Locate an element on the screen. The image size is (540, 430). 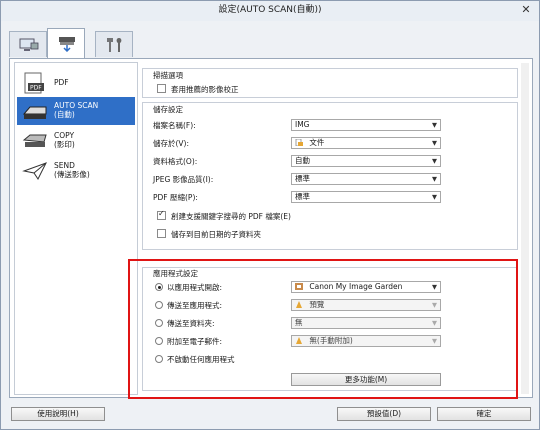
jpeg-quality-select: 標準 ▼ is located at coordinates (366, 179).